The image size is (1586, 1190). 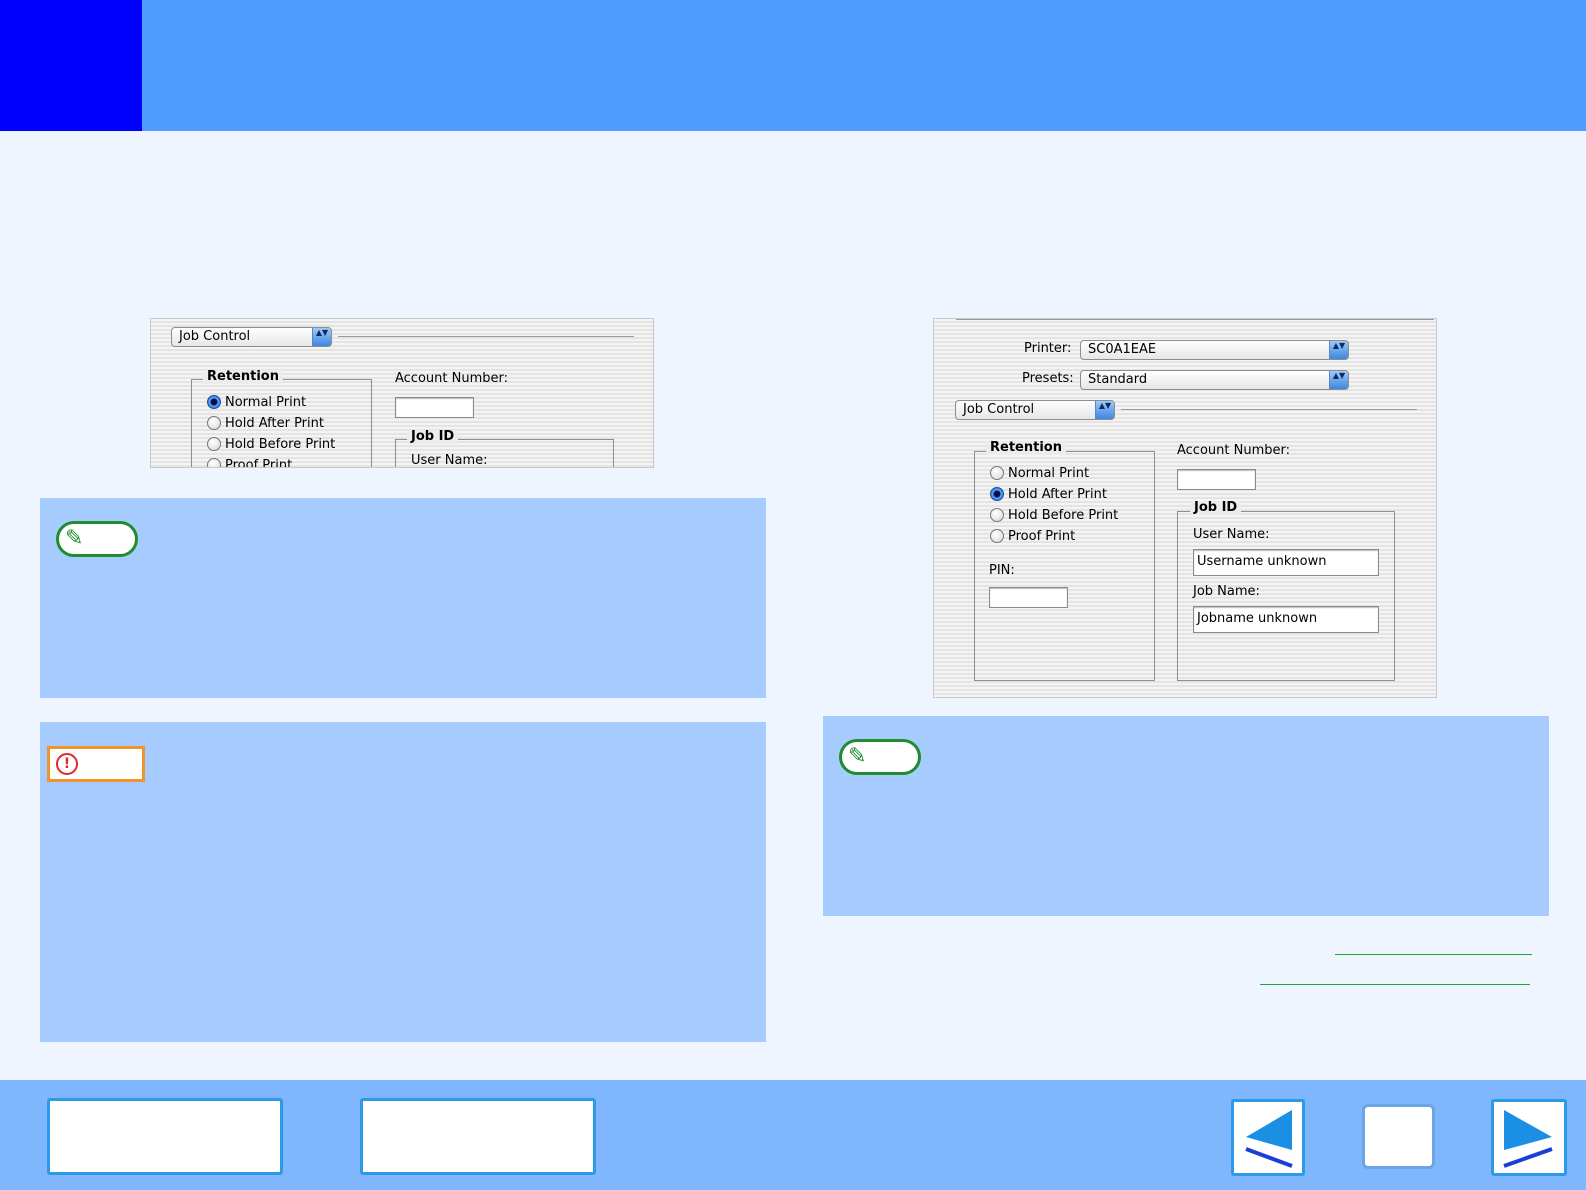 I want to click on left-radio-hold-before-print, so click(x=214, y=444).